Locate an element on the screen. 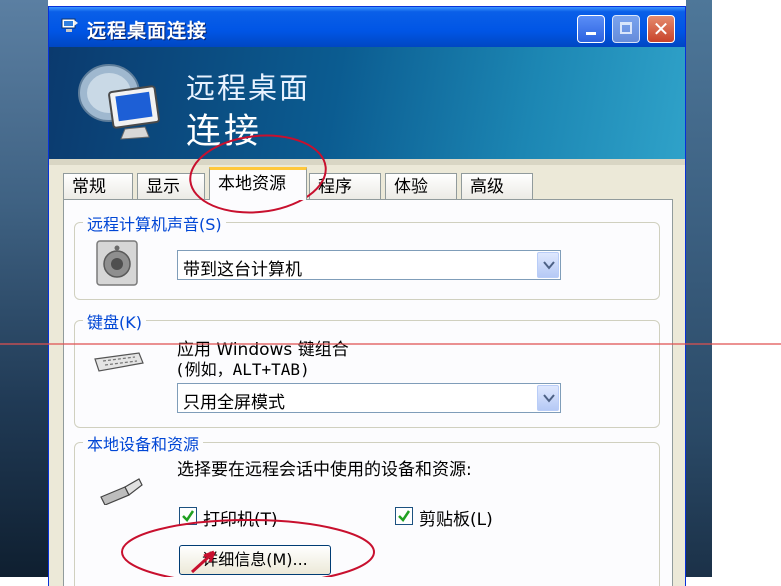  minimize-icon is located at coordinates (591, 33).